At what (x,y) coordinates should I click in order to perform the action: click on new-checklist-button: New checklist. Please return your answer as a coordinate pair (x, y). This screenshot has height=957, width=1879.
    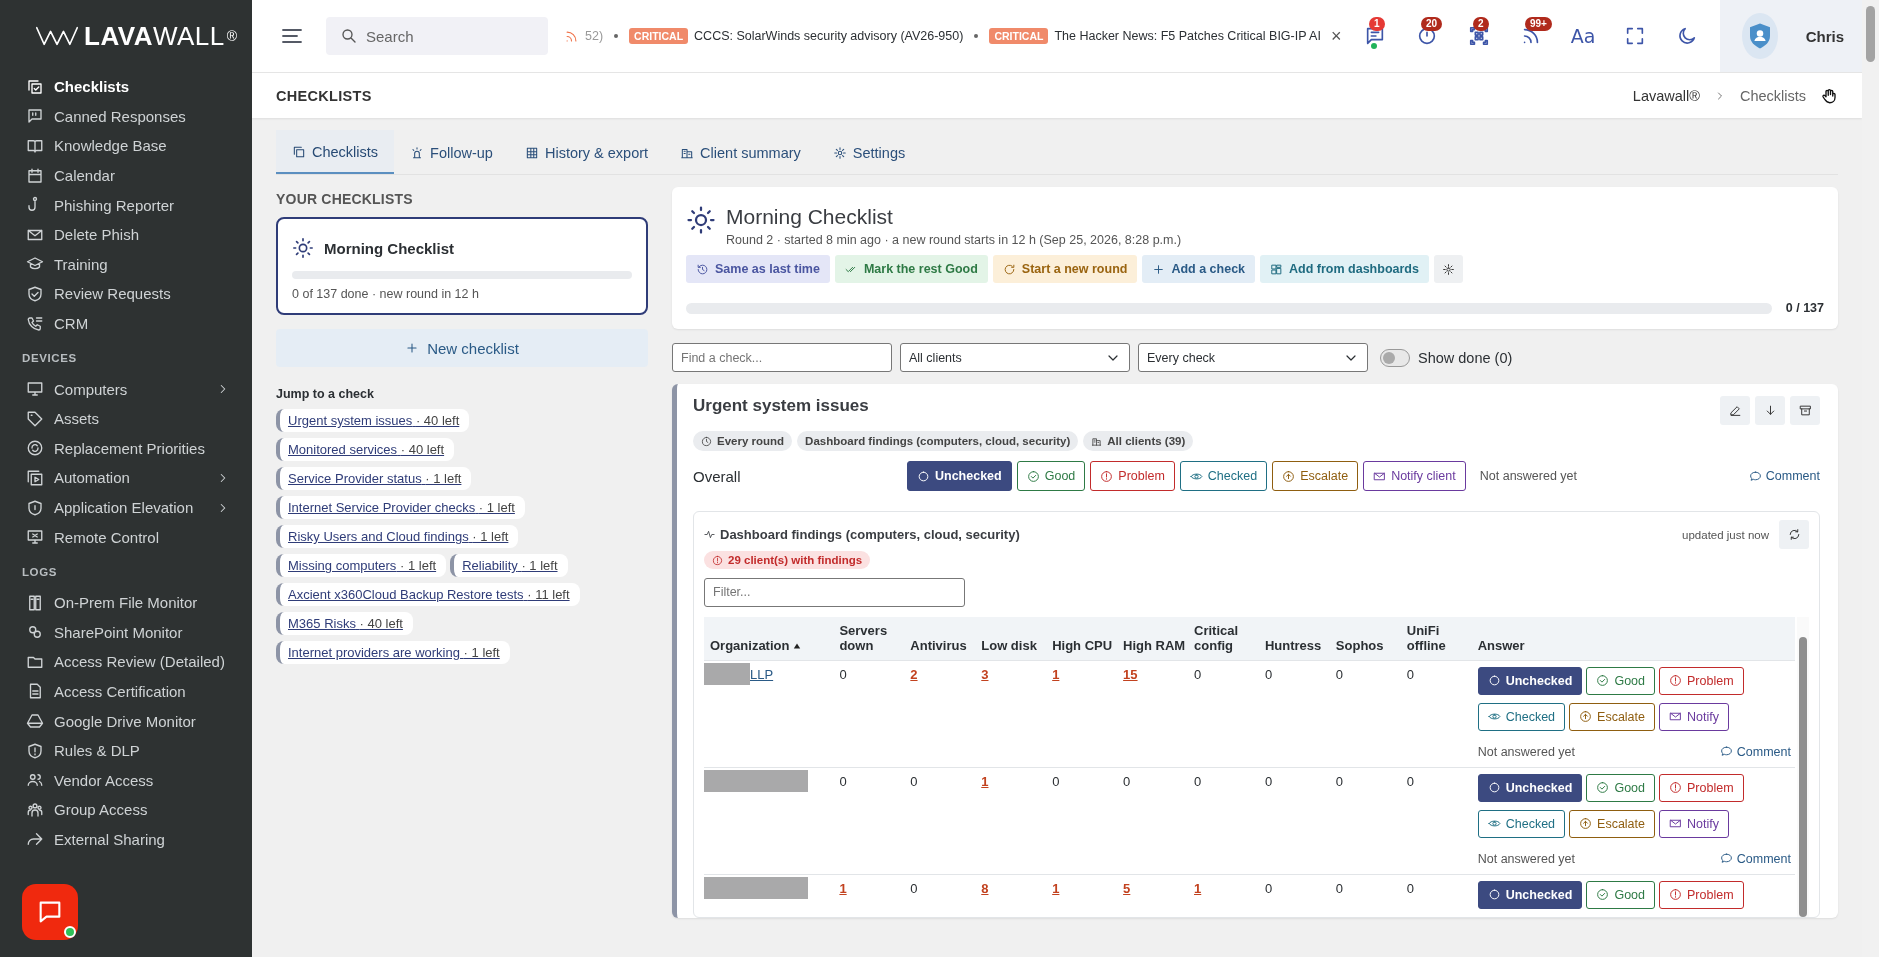
    Looking at the image, I should click on (462, 348).